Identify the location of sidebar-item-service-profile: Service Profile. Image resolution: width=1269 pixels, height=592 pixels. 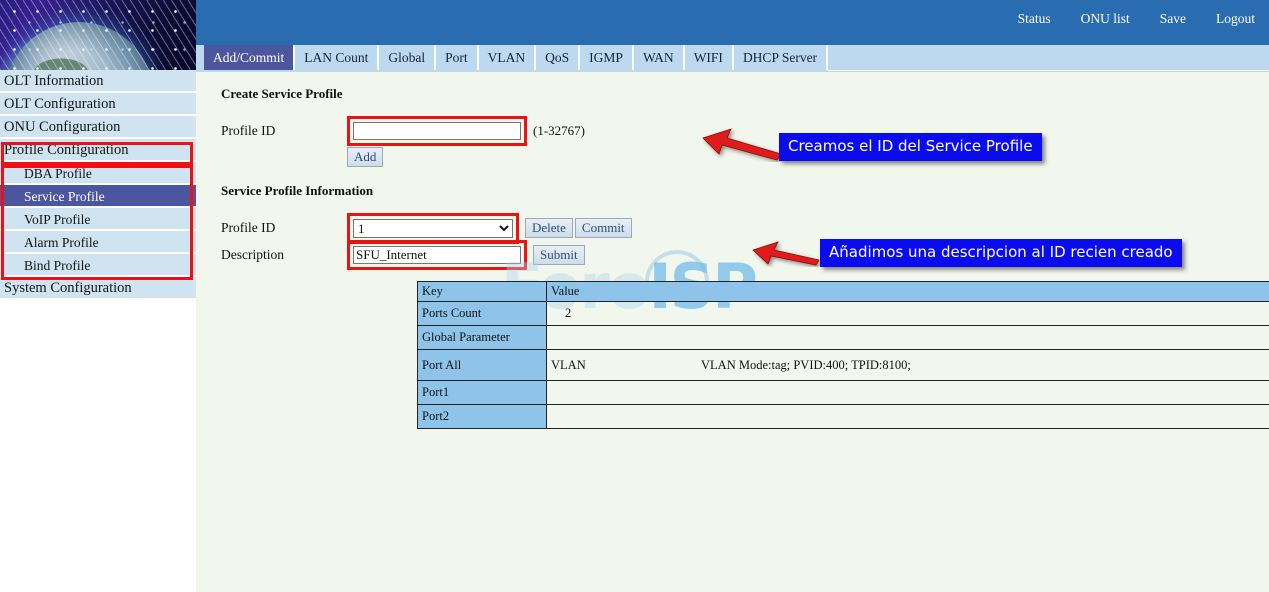
(98, 196).